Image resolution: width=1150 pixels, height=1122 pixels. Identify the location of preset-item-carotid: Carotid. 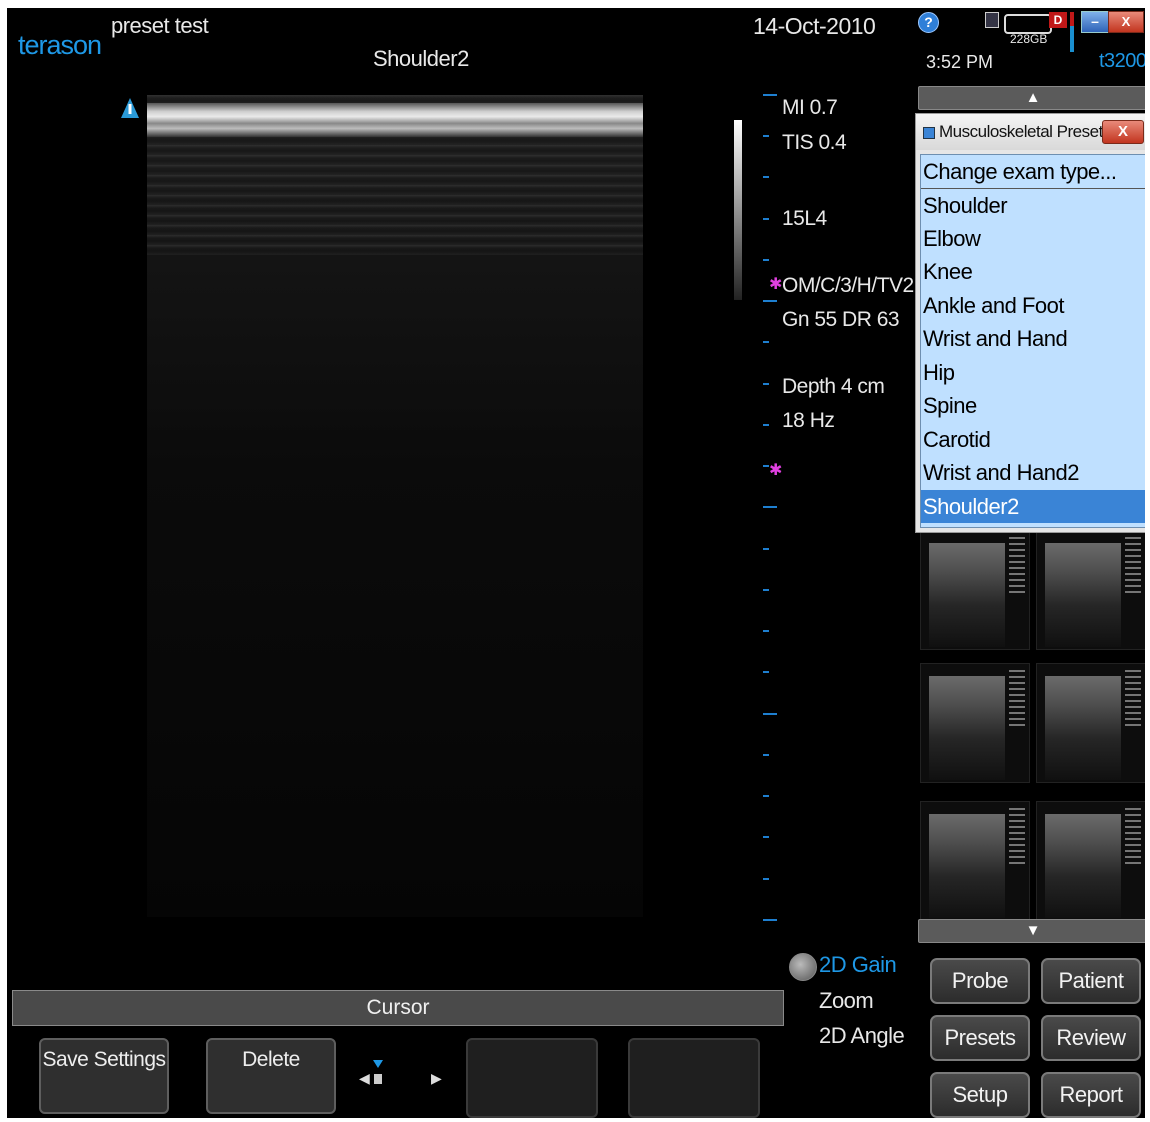
(1033, 439).